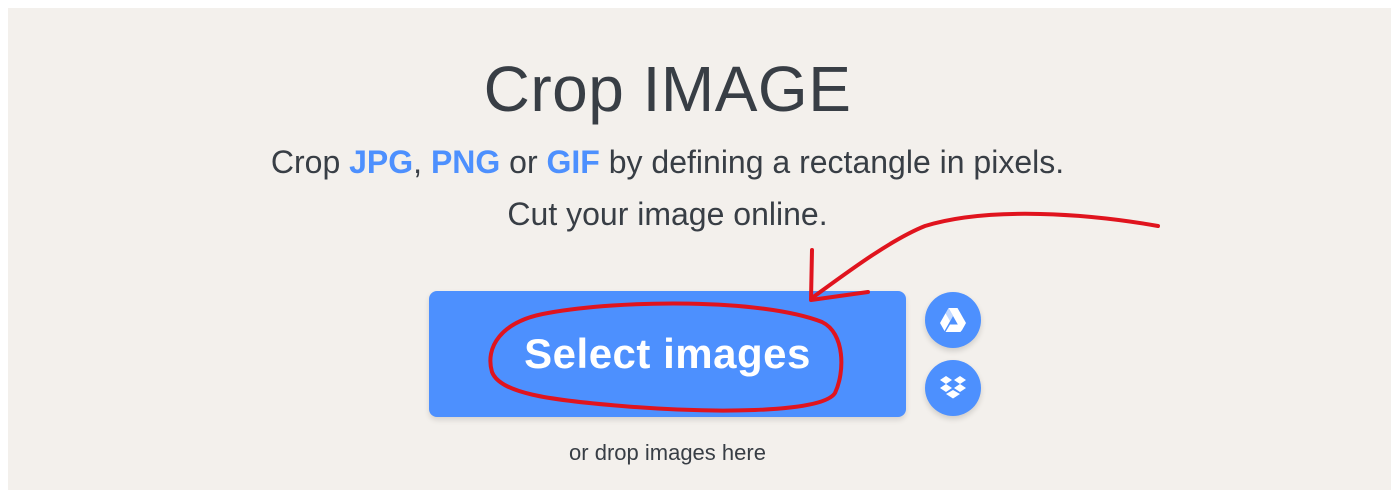  I want to click on subtitle-separator: or, so click(523, 162).